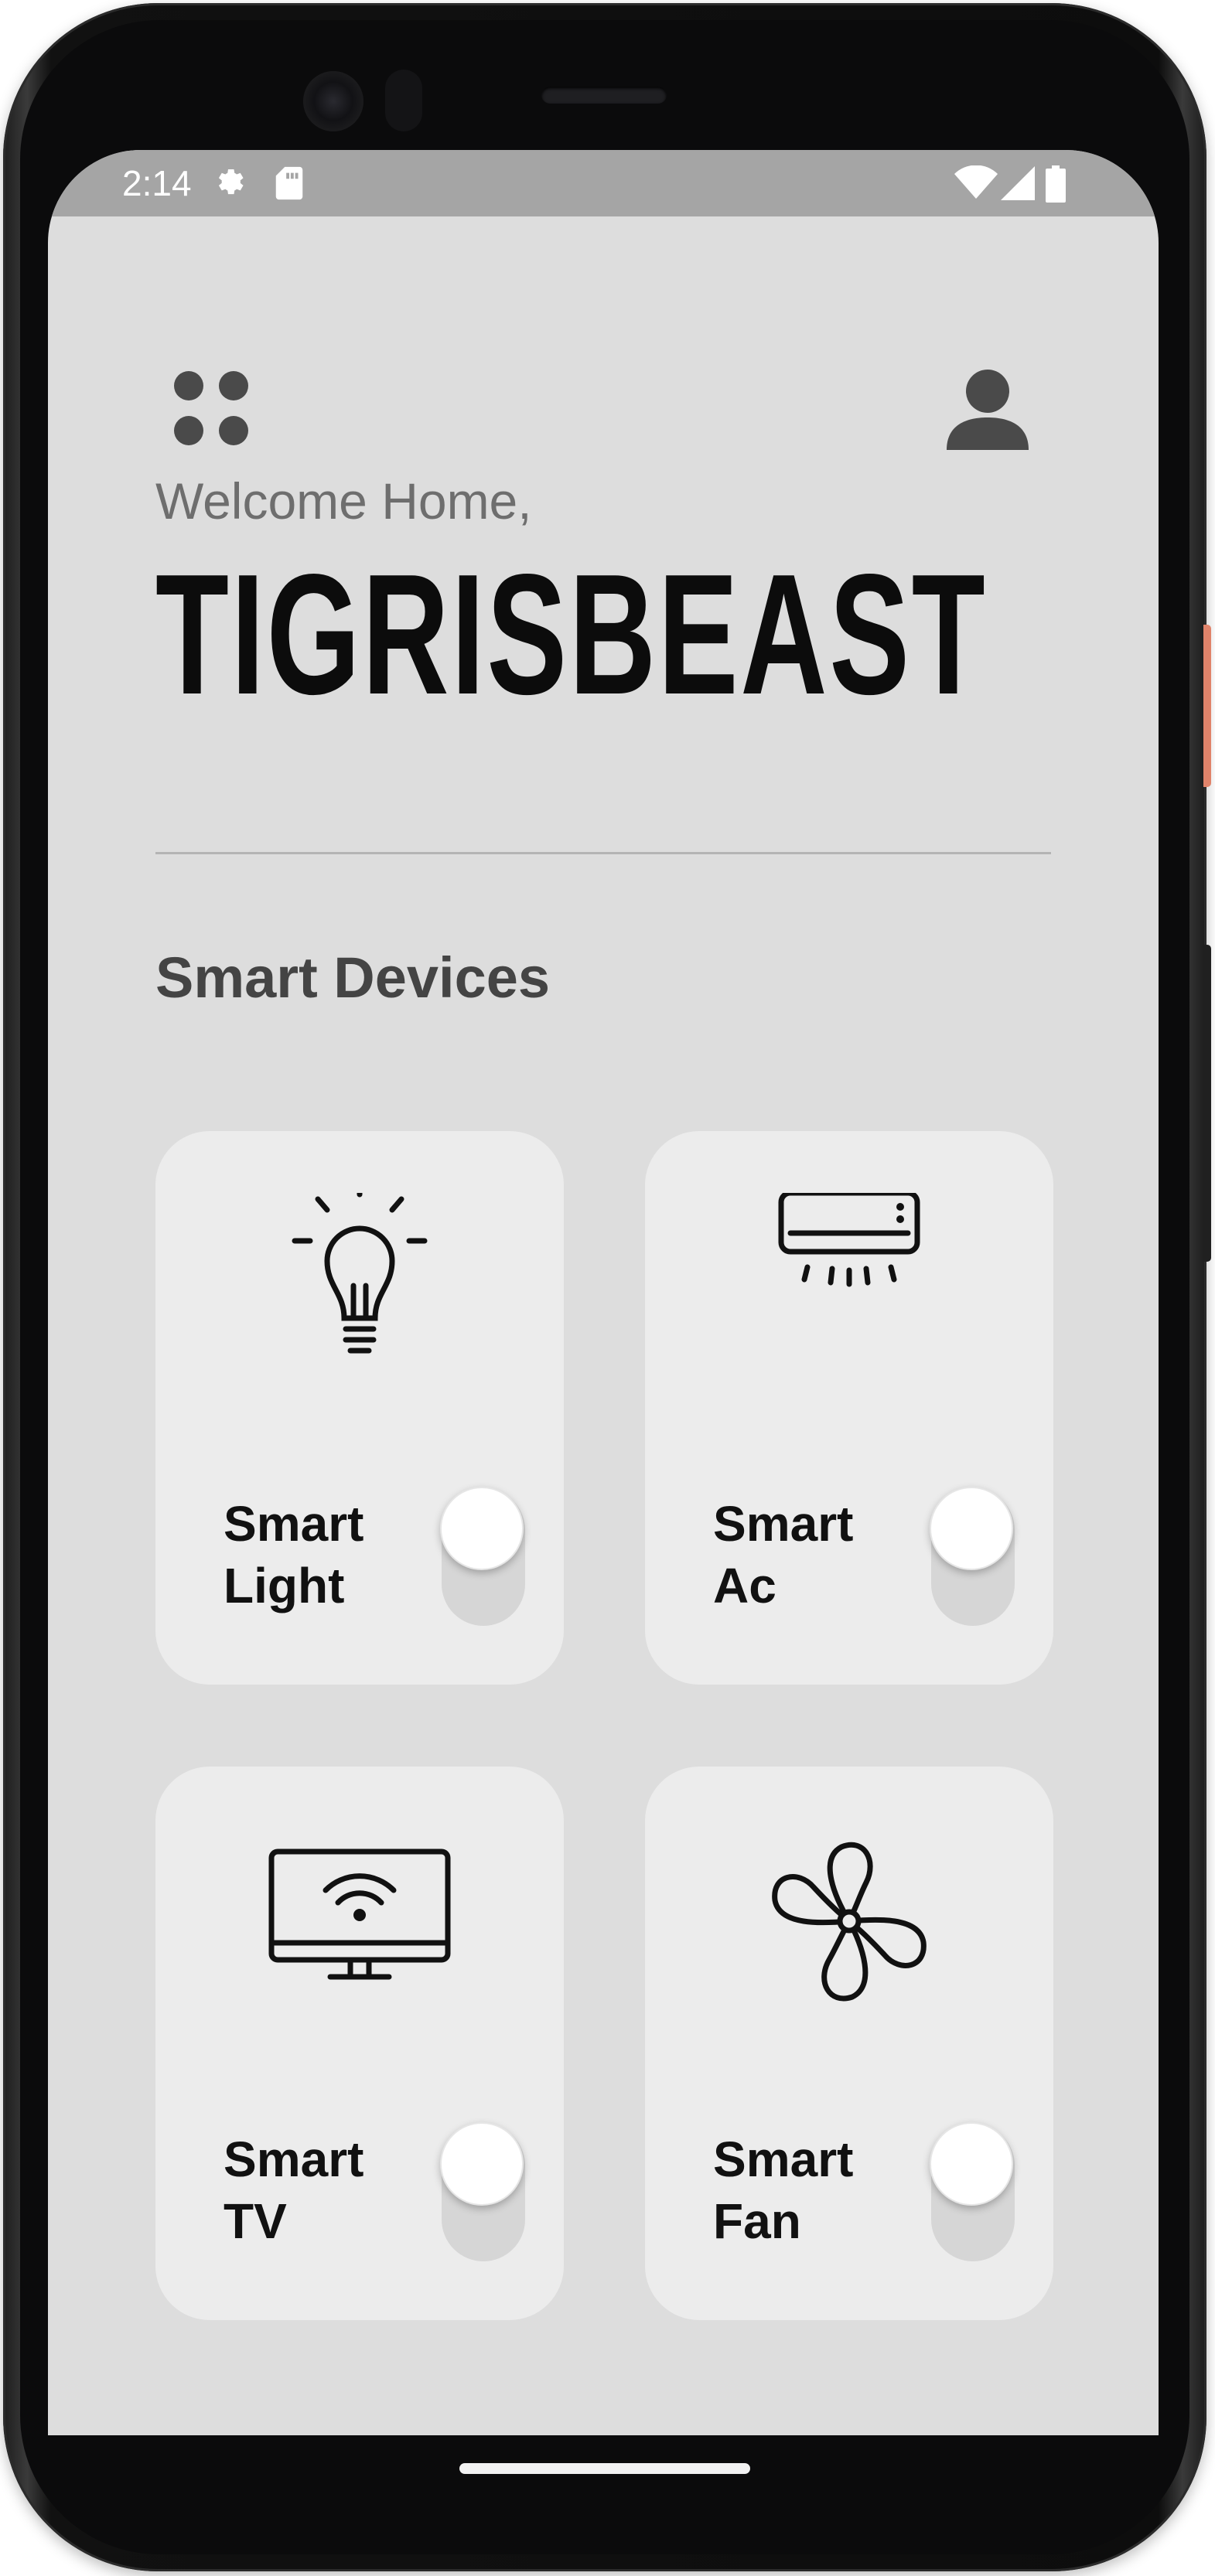 This screenshot has width=1215, height=2576. What do you see at coordinates (343, 501) in the screenshot?
I see `welcome-text: Welcome Home,` at bounding box center [343, 501].